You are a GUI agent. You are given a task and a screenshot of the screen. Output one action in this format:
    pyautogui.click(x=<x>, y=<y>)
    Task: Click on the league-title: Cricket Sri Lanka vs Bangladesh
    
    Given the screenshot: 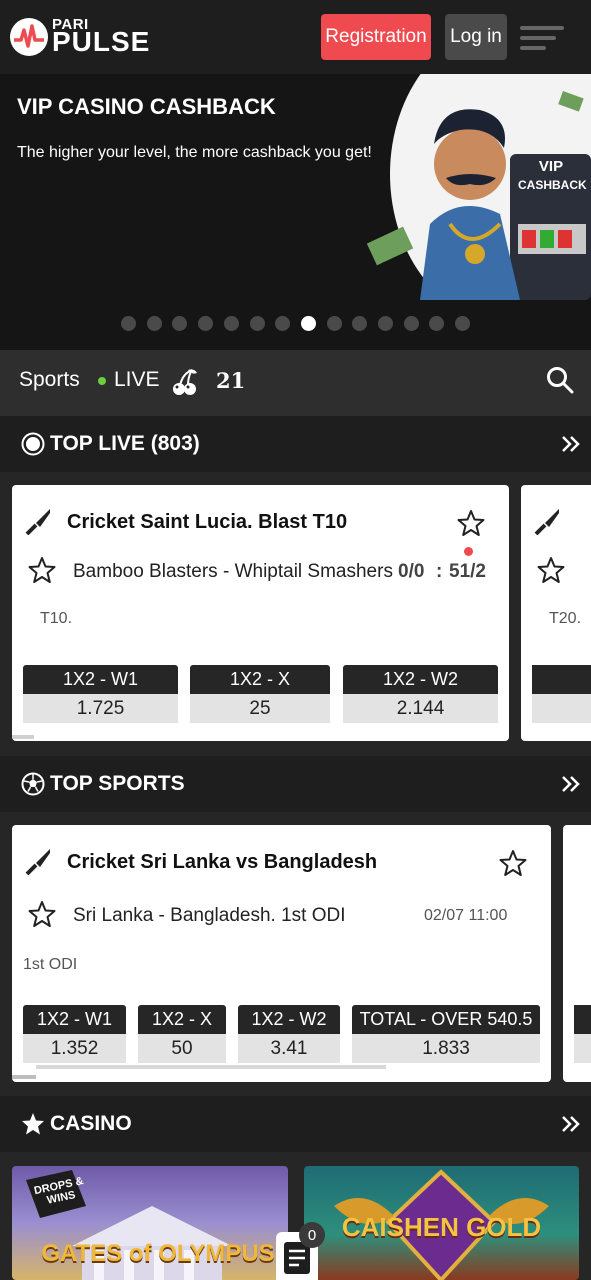 What is the action you would take?
    pyautogui.click(x=222, y=862)
    